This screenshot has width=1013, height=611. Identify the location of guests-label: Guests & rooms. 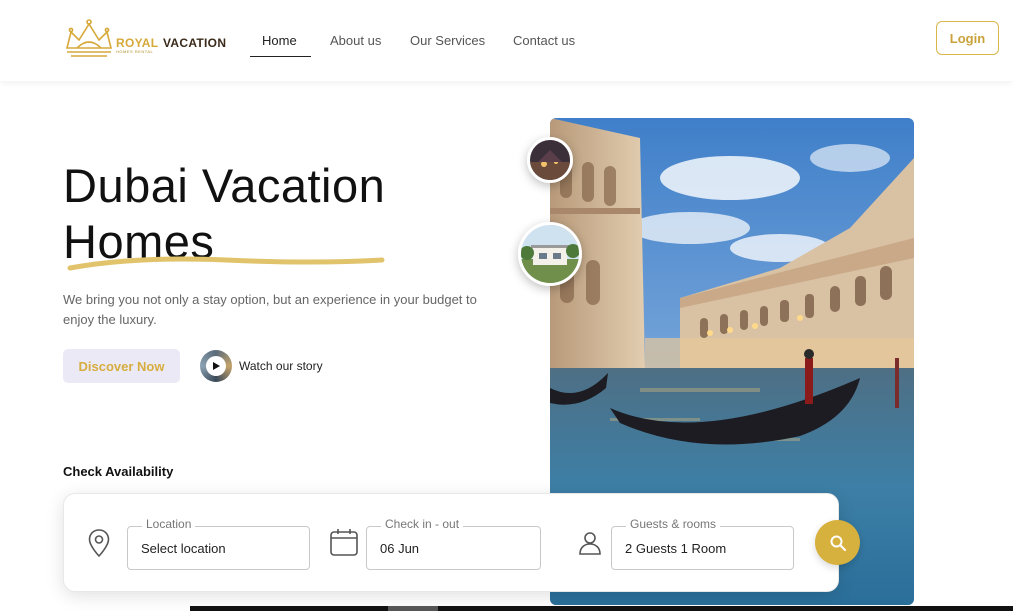
(673, 524).